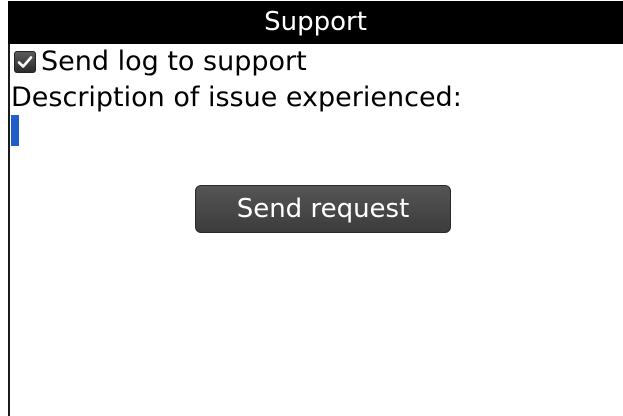  What do you see at coordinates (311, 132) in the screenshot?
I see `description-input` at bounding box center [311, 132].